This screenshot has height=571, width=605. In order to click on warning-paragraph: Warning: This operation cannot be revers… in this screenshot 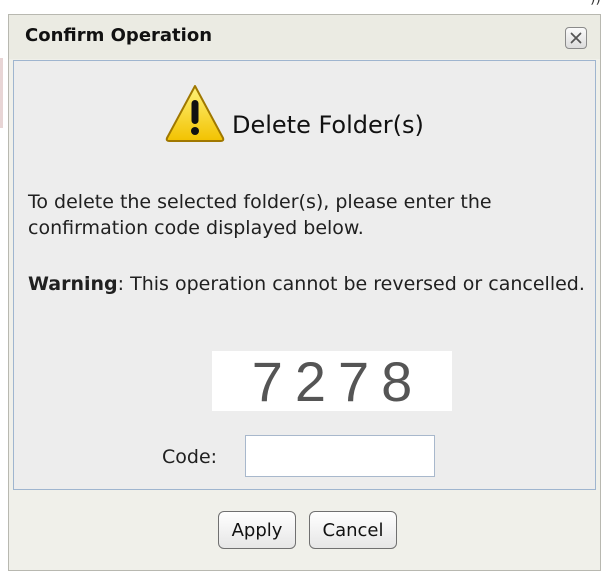, I will do `click(308, 284)`.